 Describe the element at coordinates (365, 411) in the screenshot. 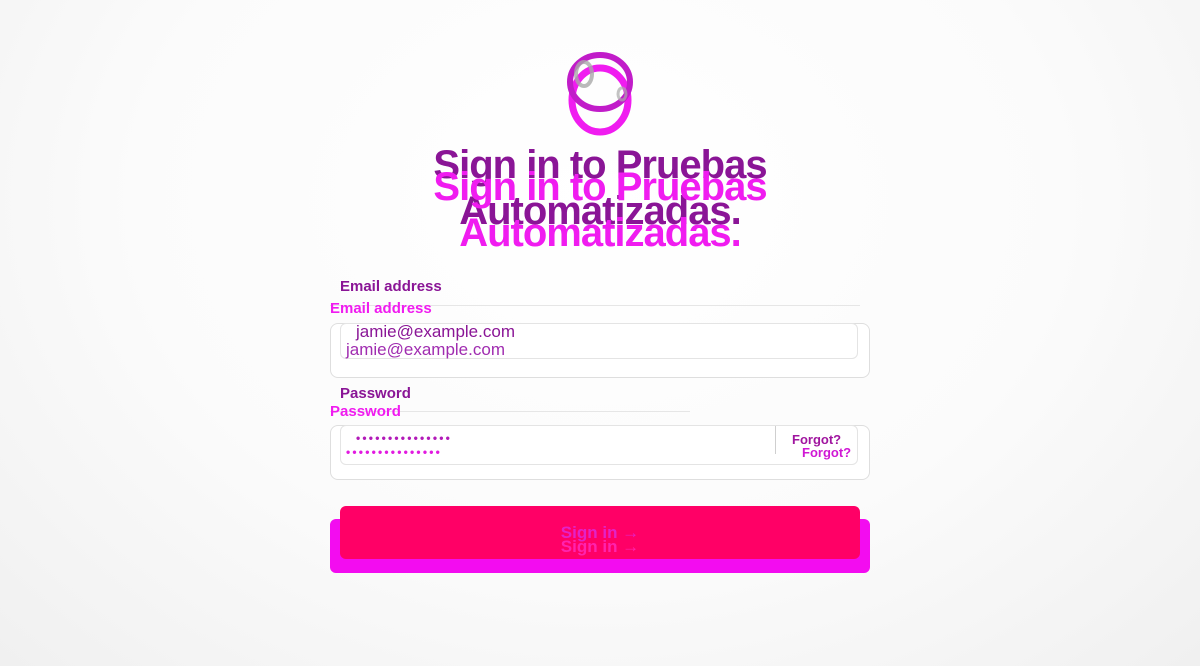

I see `password-label-shadow: Password` at that location.